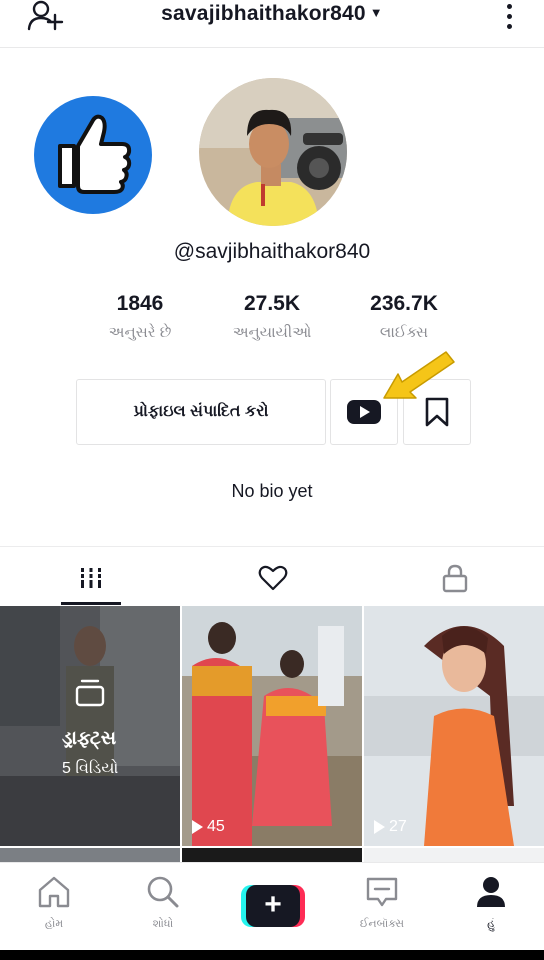 This screenshot has height=960, width=544. Describe the element at coordinates (140, 316) in the screenshot. I see `stat-following: 1846 અનુસરે છે` at that location.